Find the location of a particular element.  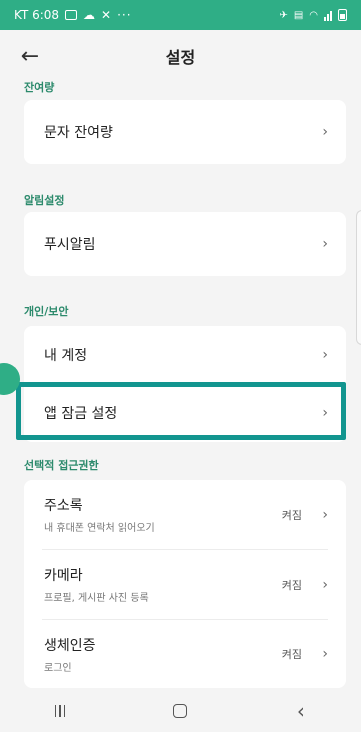

privacy-card: 내 계정 › 앱 잠금 설정 › is located at coordinates (185, 384).